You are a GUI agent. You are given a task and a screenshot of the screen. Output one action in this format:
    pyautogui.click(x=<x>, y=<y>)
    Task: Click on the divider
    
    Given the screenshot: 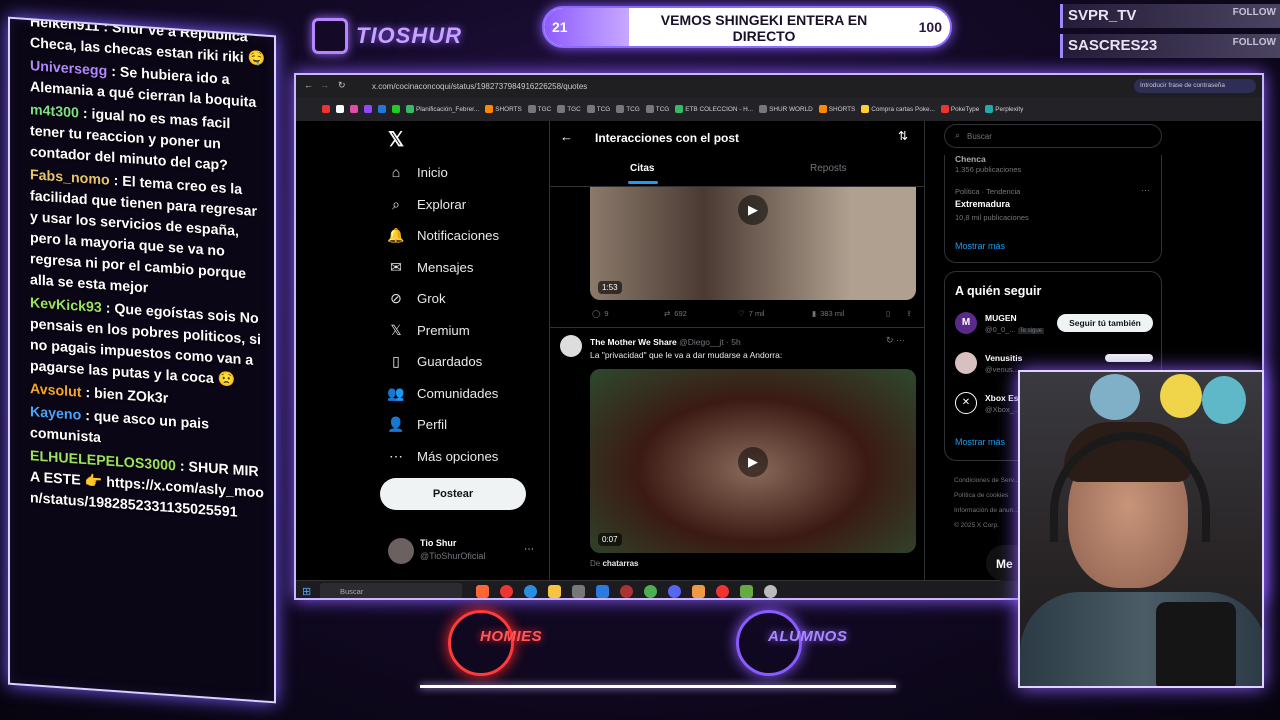 What is the action you would take?
    pyautogui.click(x=737, y=327)
    